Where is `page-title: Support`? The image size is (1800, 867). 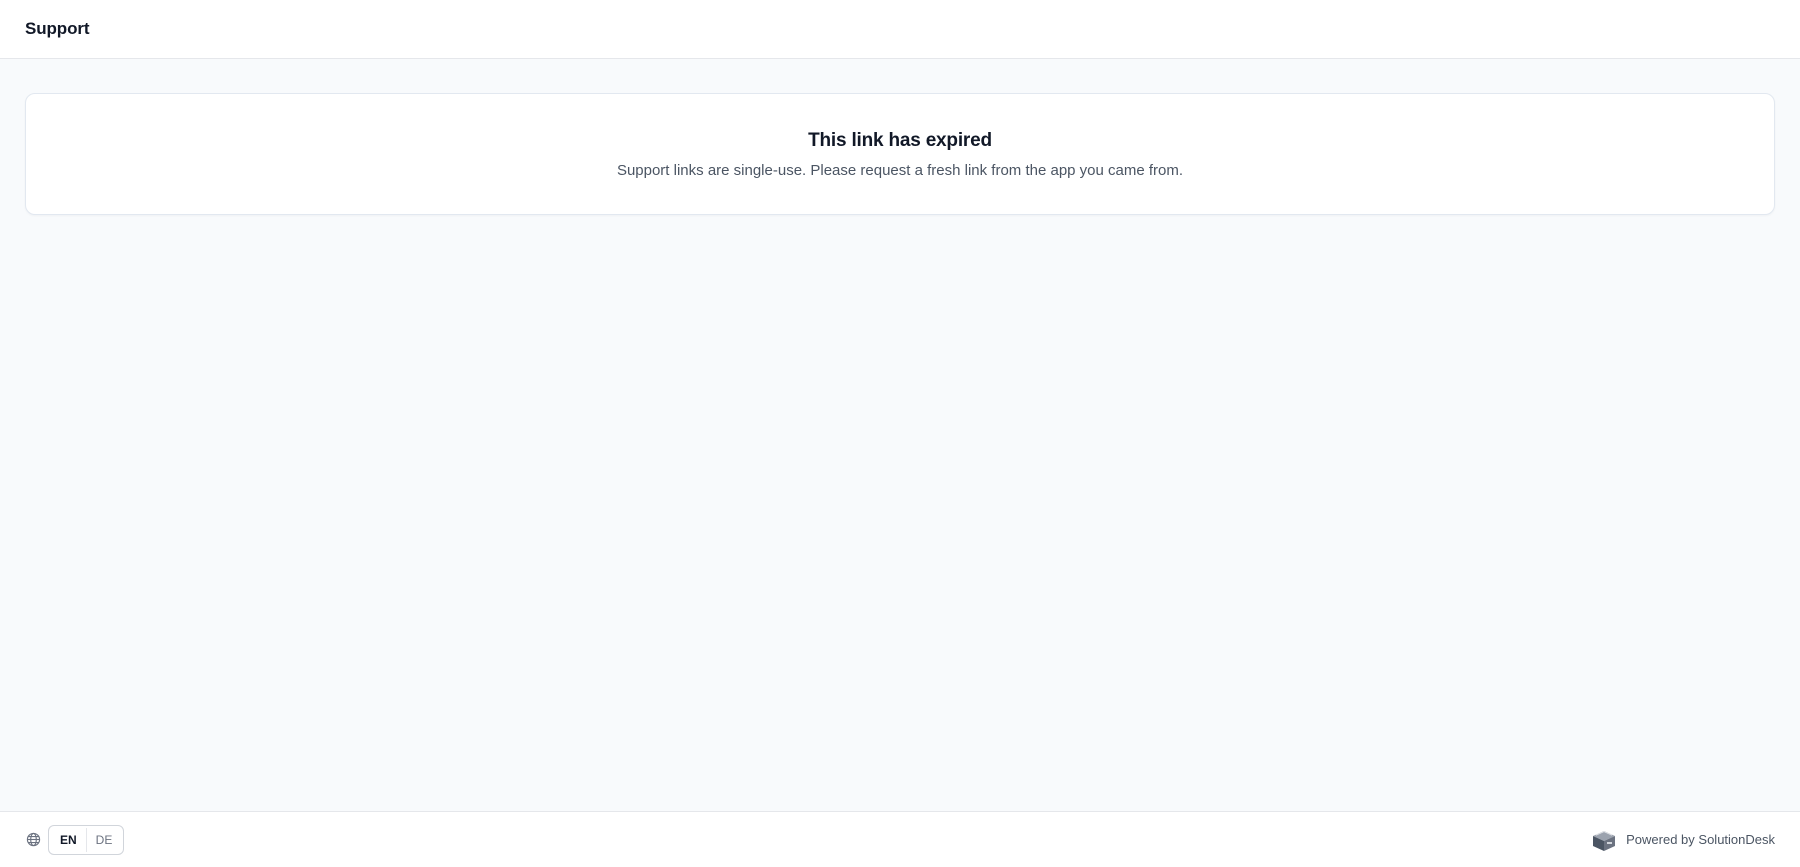 page-title: Support is located at coordinates (57, 28).